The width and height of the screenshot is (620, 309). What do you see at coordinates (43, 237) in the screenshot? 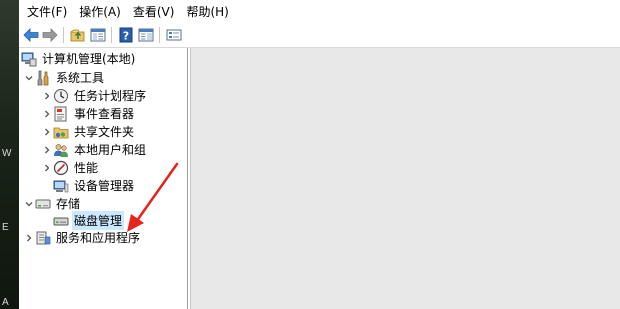
I see `services-icon` at bounding box center [43, 237].